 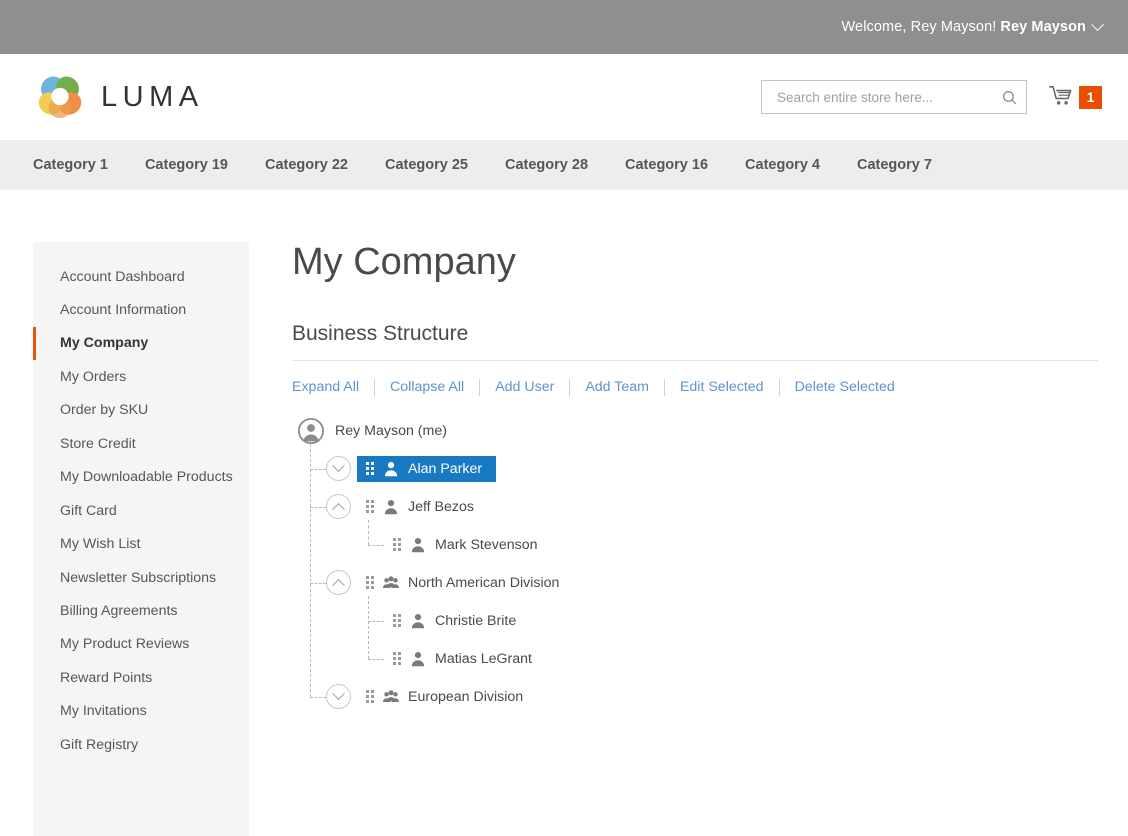 I want to click on sidebar-item: Gift Card, so click(x=141, y=510).